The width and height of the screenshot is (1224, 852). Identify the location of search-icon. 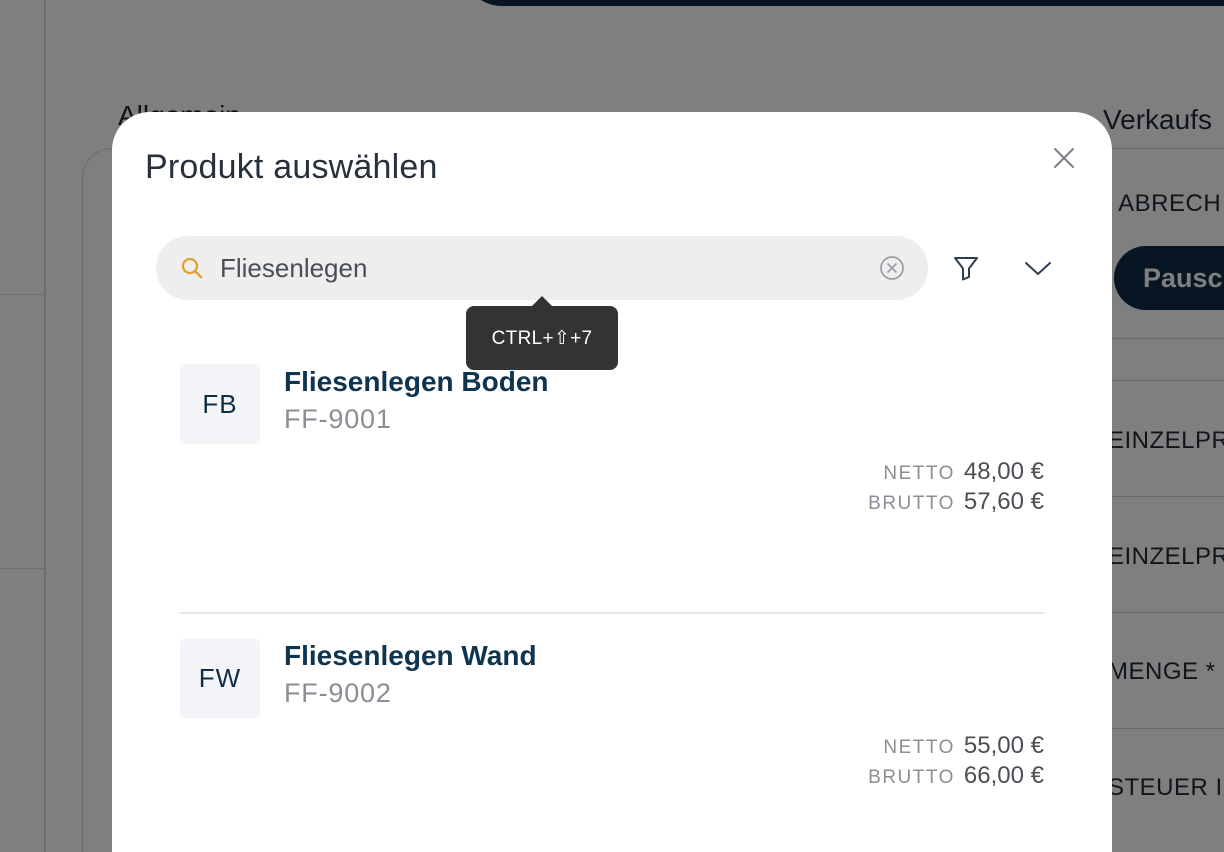
(192, 268).